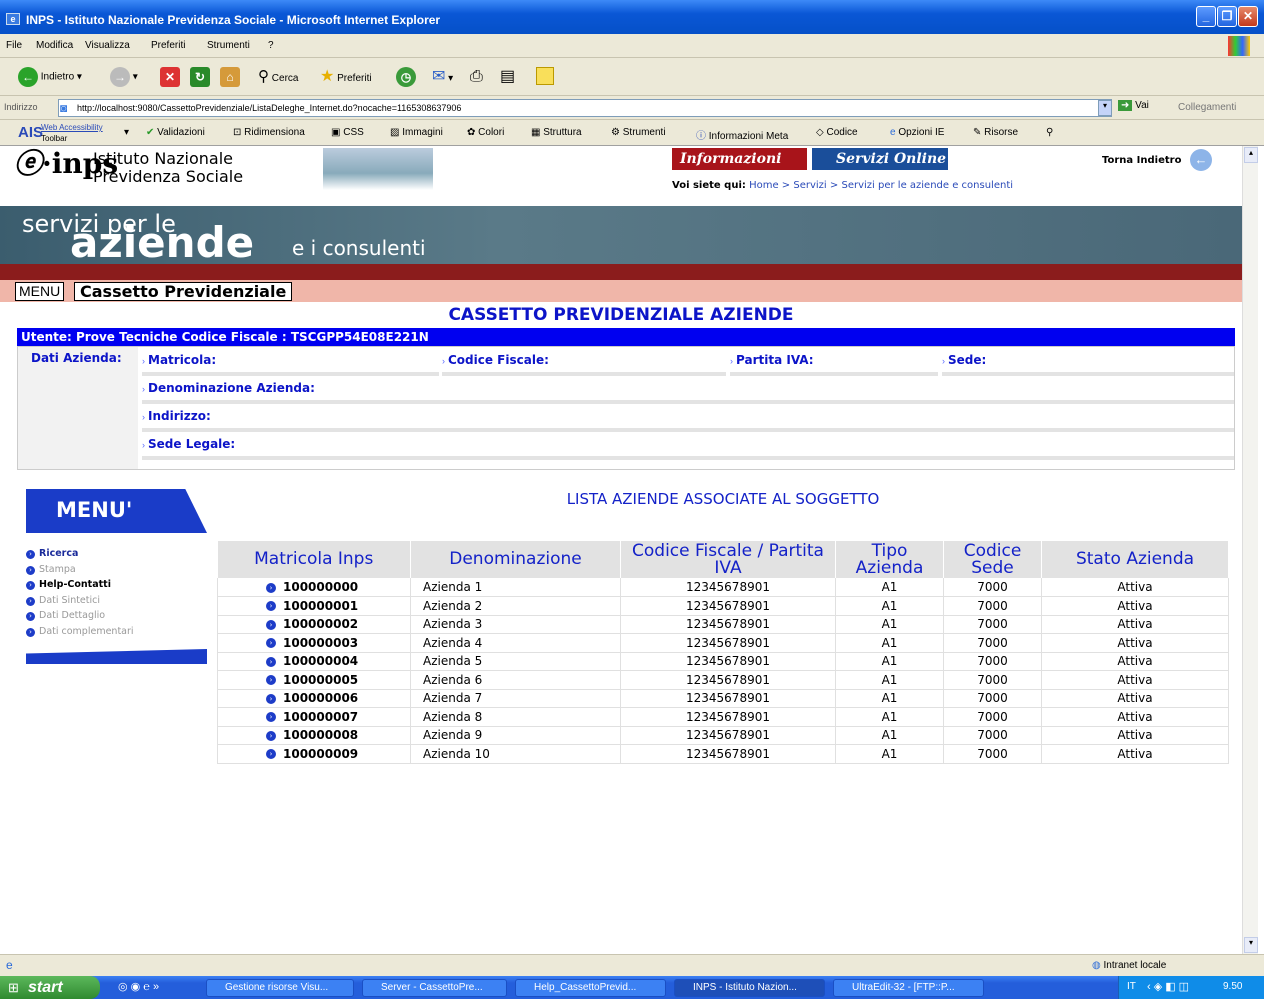  I want to click on stop-button: ✕, so click(170, 78).